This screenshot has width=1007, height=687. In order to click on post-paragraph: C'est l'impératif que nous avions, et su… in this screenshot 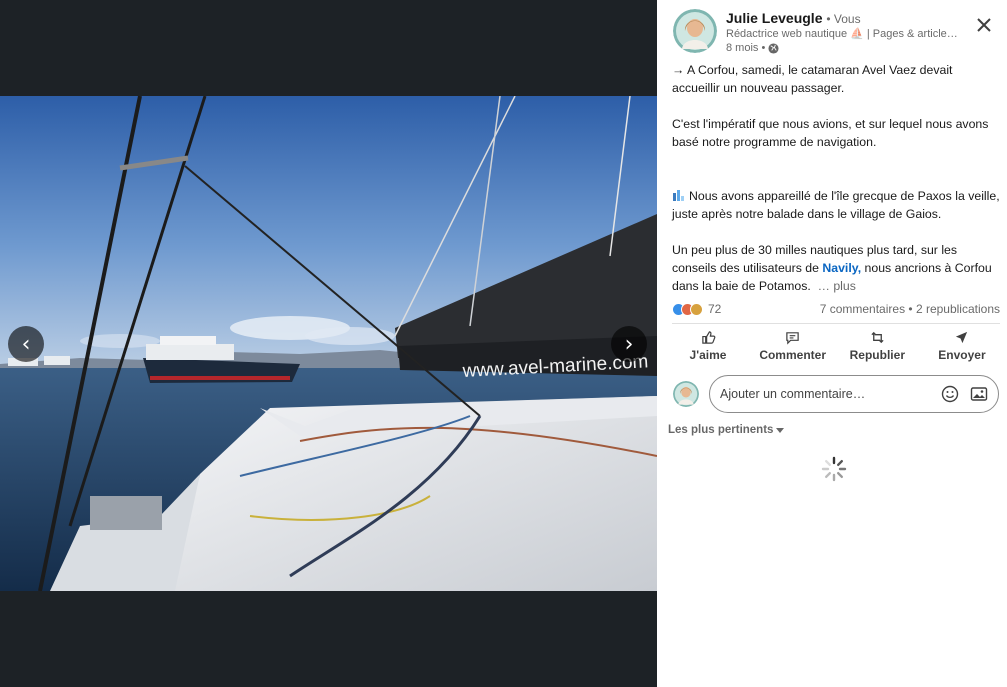, I will do `click(830, 133)`.